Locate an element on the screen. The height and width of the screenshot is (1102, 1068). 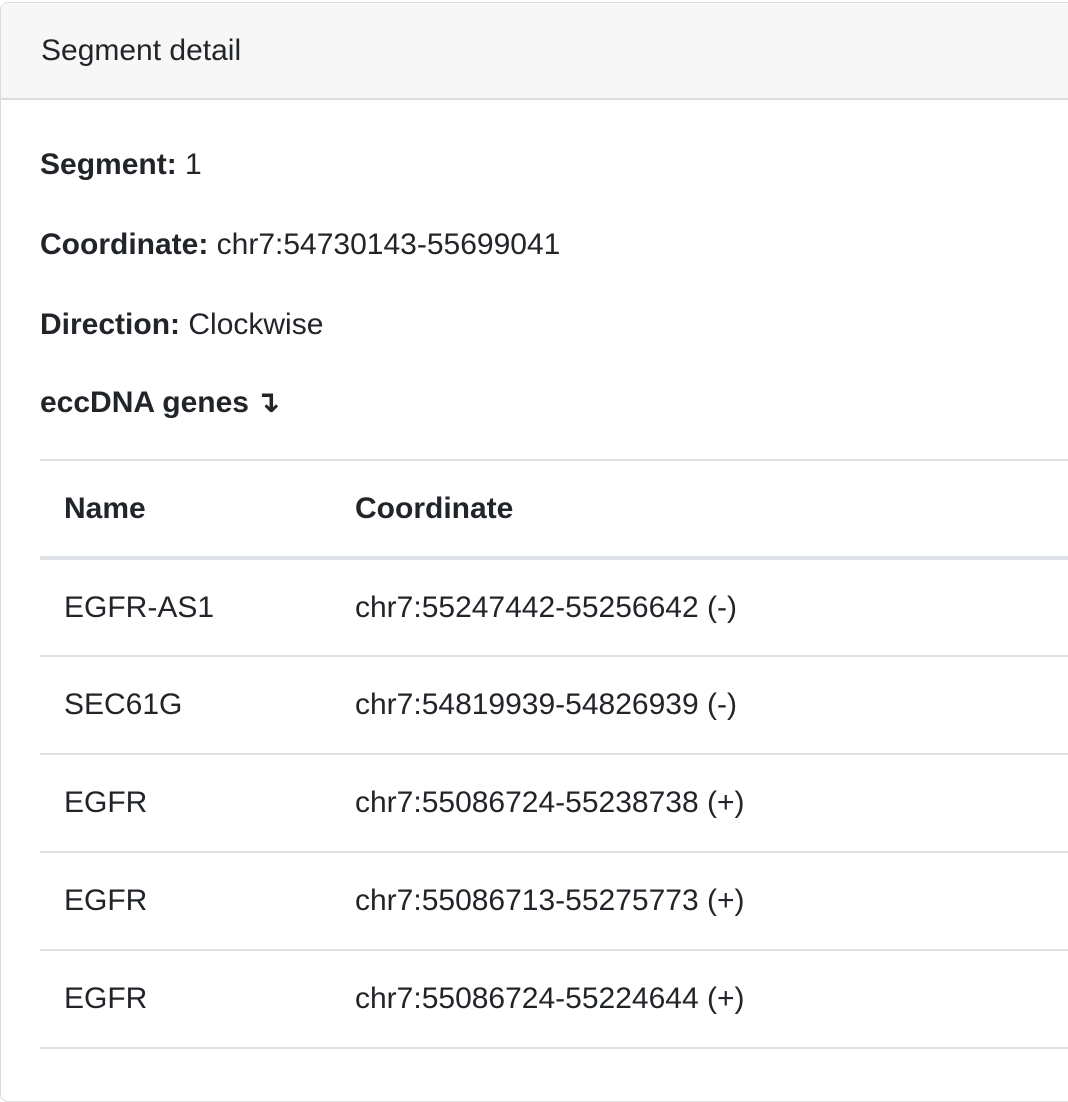
gene-coordinate-cell: chr7:55086724-55238738 (+) is located at coordinates (699, 803).